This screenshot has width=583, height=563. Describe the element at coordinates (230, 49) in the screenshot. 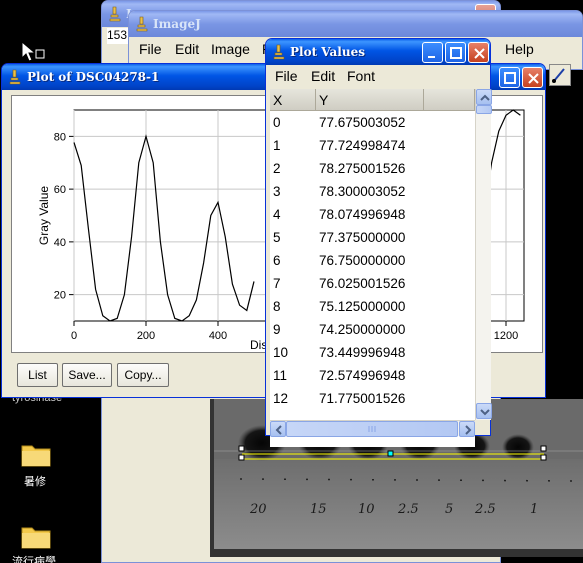

I see `menu-image: Image` at that location.